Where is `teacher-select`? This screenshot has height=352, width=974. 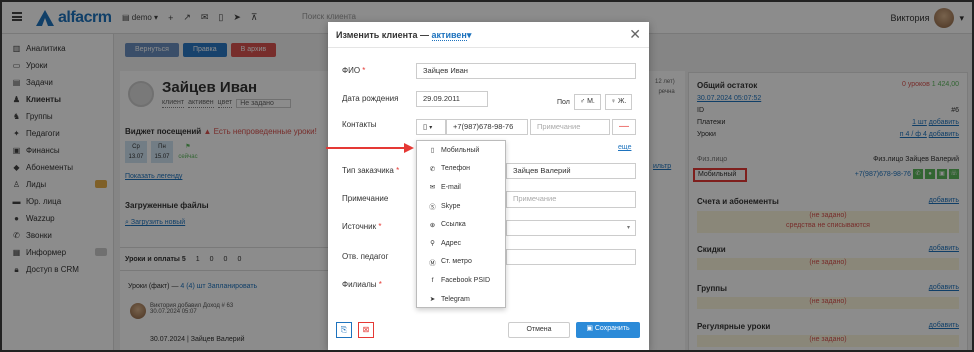 teacher-select is located at coordinates (571, 257).